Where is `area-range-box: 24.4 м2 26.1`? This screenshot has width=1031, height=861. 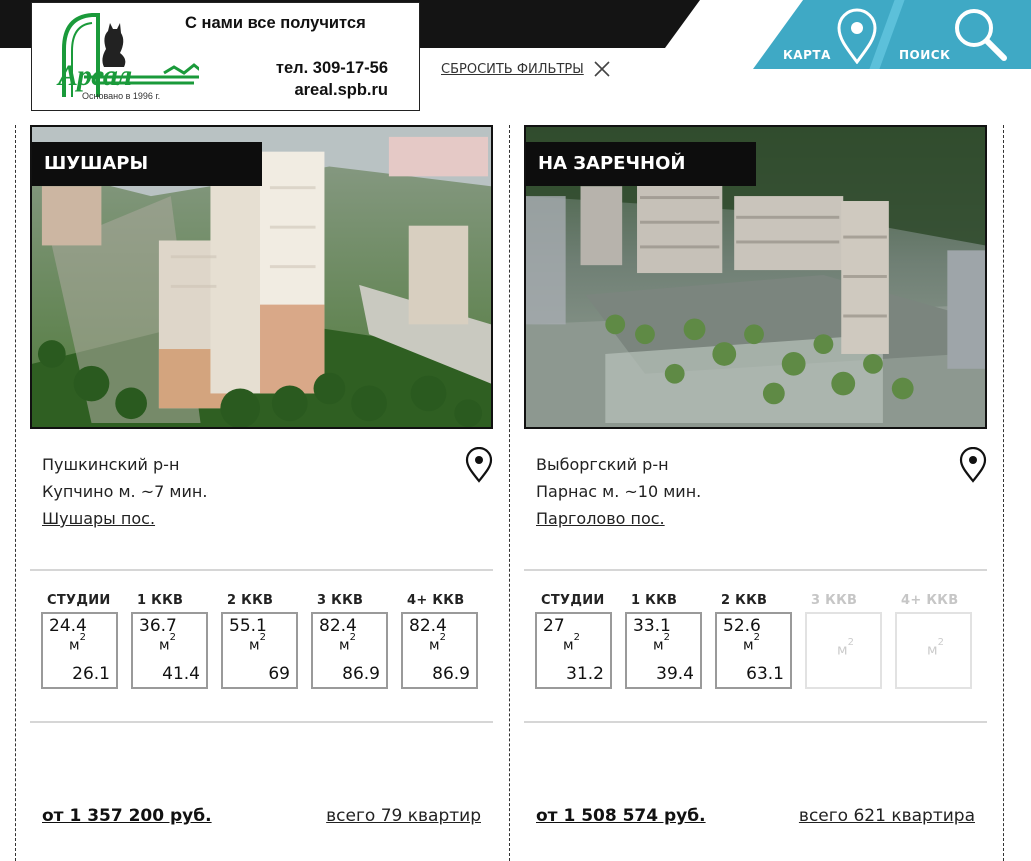 area-range-box: 24.4 м2 26.1 is located at coordinates (79, 650).